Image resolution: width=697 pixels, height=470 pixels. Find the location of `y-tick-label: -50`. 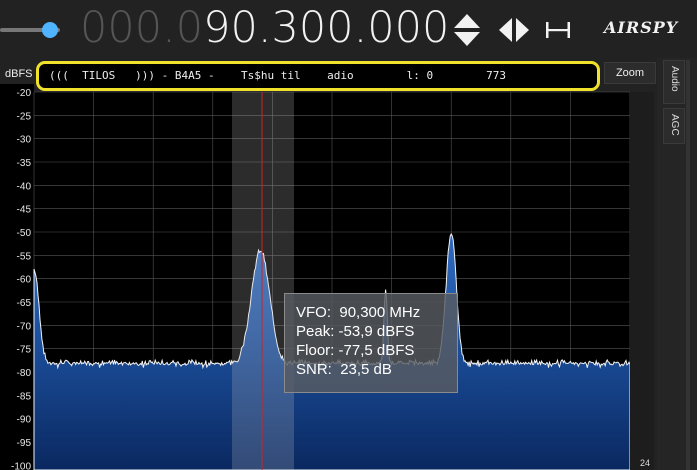

y-tick-label: -50 is located at coordinates (24, 233).